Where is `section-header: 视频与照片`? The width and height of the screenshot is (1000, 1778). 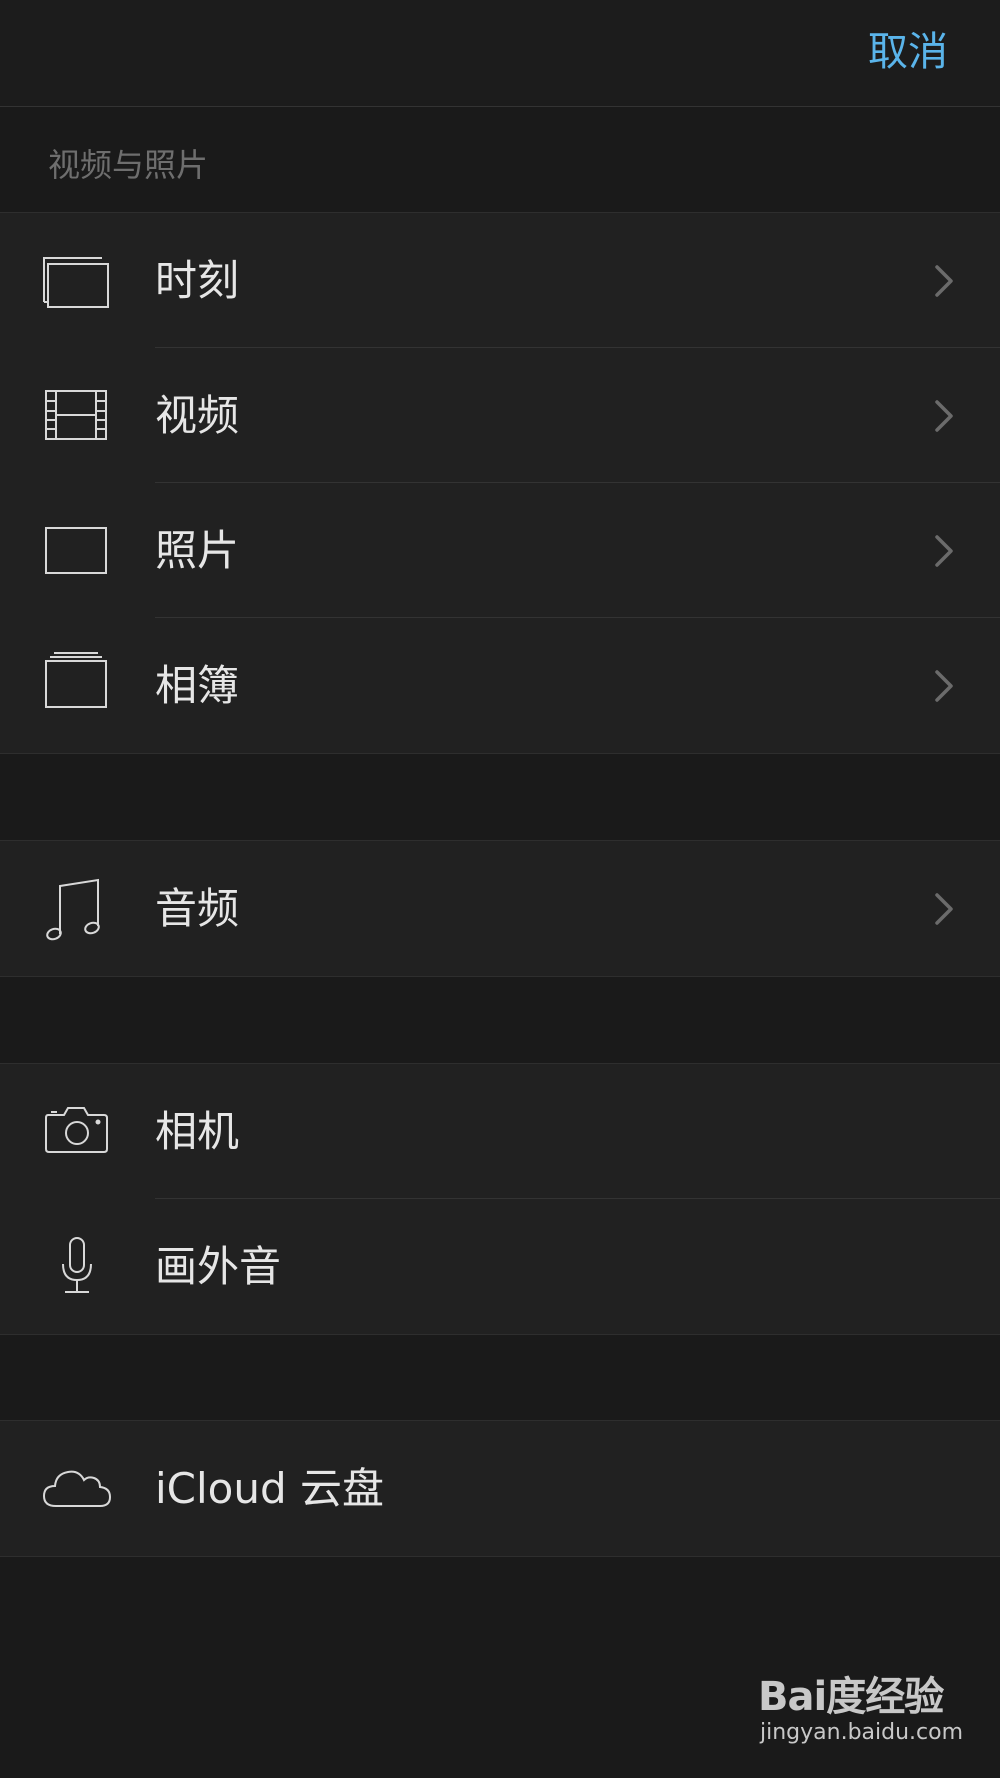 section-header: 视频与照片 is located at coordinates (500, 159).